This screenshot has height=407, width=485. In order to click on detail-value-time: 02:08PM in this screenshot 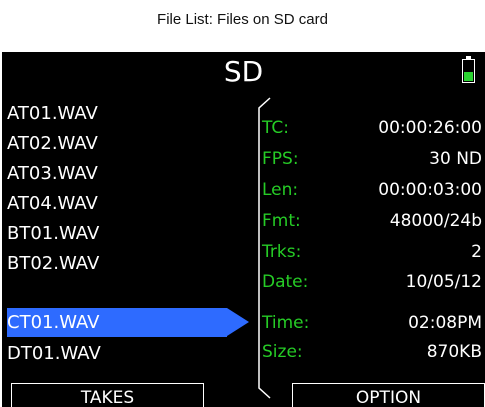, I will do `click(445, 323)`.